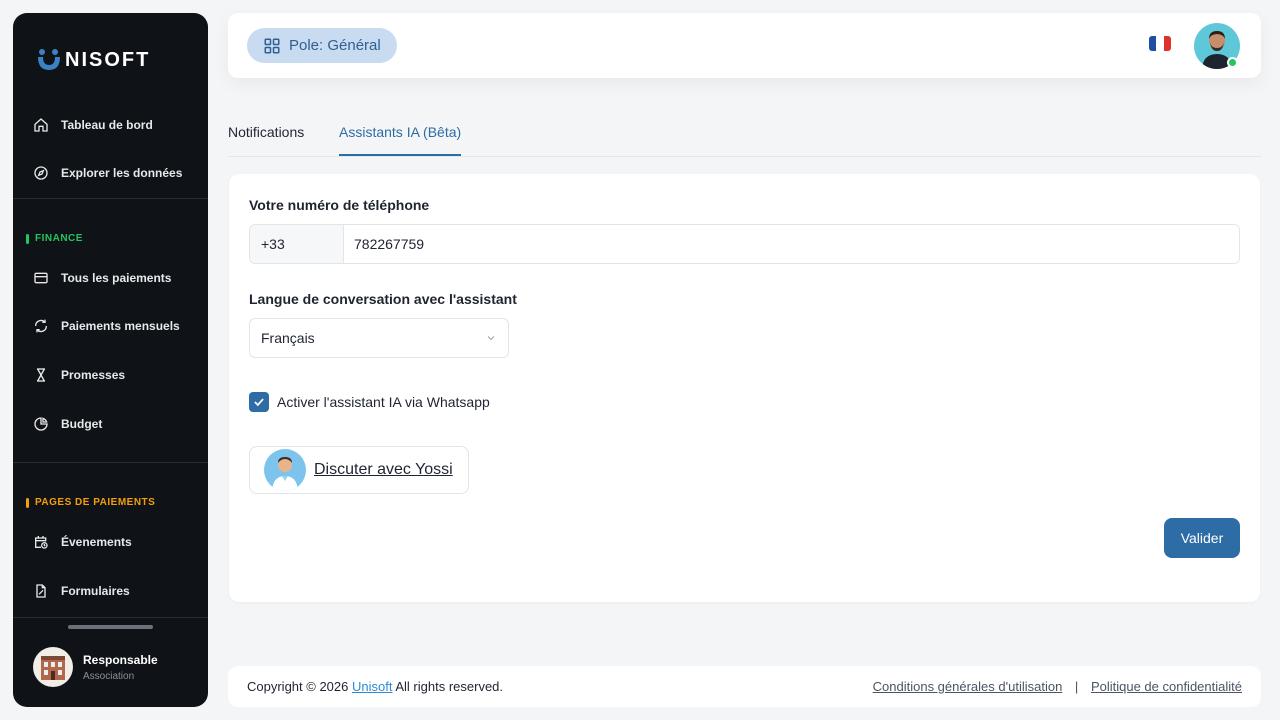 This screenshot has height=720, width=1280. I want to click on chevron-down-icon, so click(491, 338).